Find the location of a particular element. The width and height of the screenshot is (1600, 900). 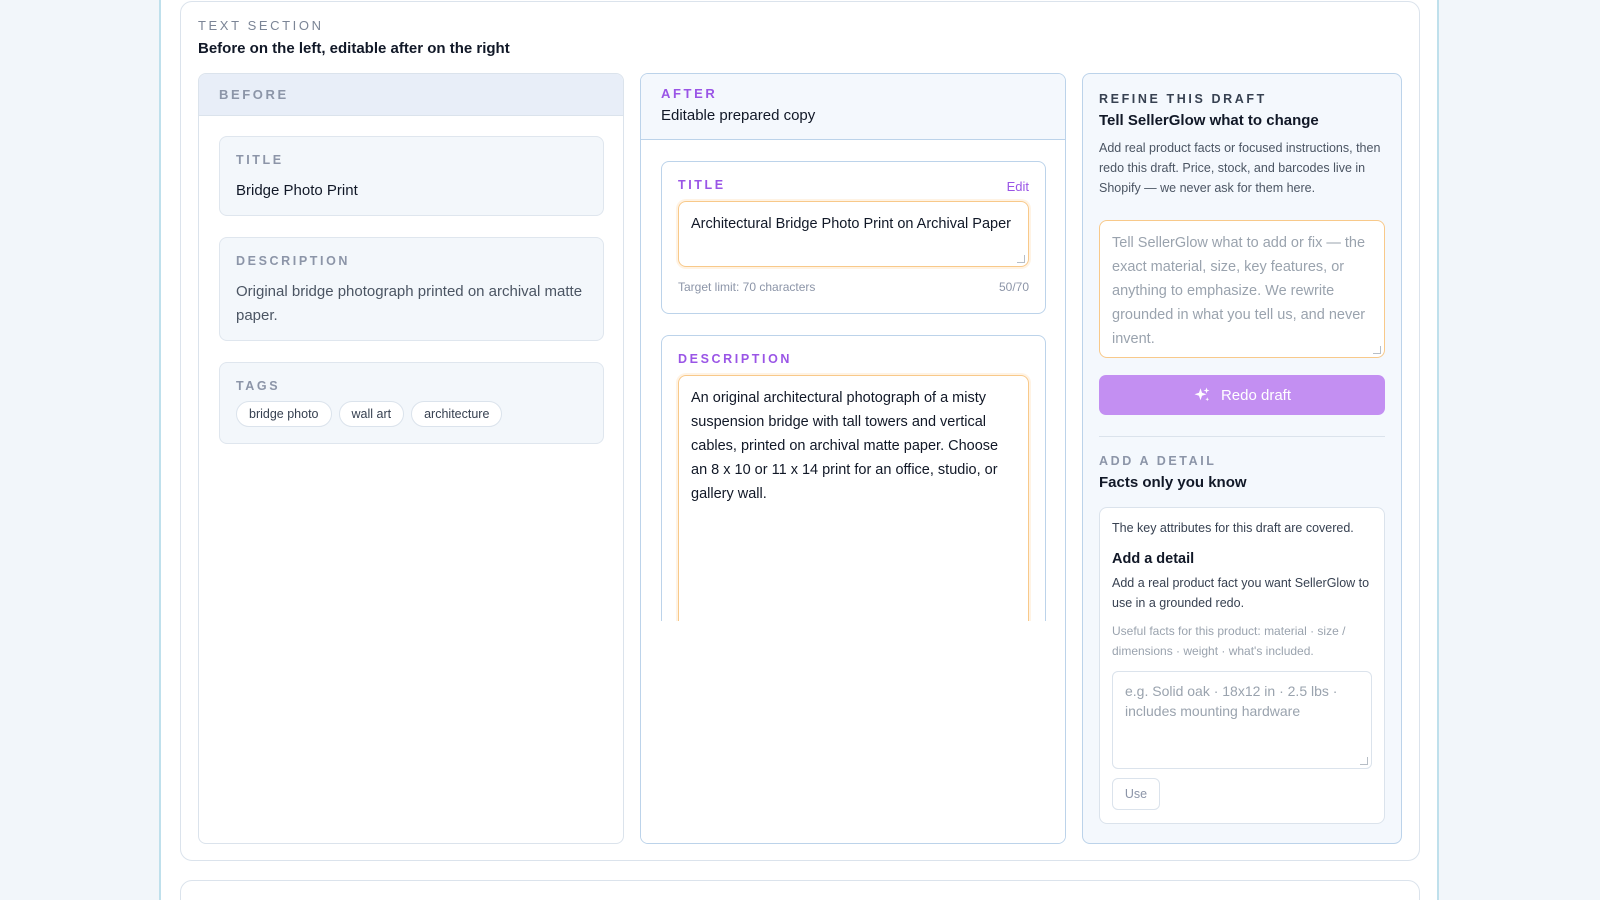

redo-draft-button: Redo draft is located at coordinates (1242, 395).